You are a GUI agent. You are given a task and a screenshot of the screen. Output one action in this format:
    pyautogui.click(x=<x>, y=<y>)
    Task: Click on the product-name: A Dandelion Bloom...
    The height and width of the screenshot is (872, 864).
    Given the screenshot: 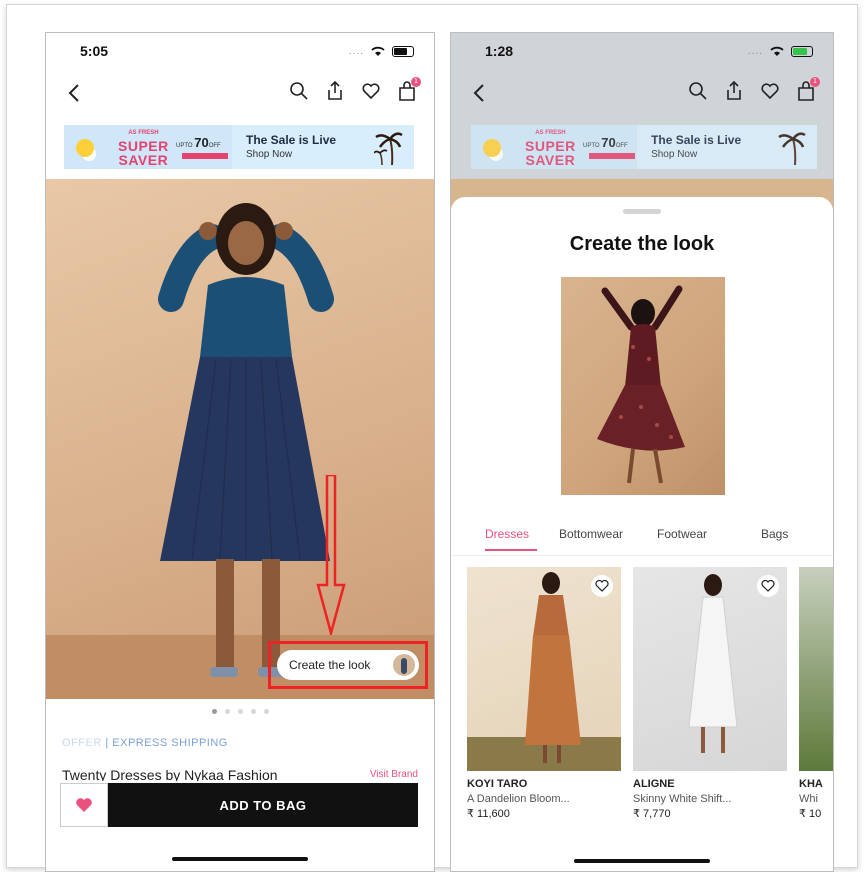 What is the action you would take?
    pyautogui.click(x=518, y=799)
    